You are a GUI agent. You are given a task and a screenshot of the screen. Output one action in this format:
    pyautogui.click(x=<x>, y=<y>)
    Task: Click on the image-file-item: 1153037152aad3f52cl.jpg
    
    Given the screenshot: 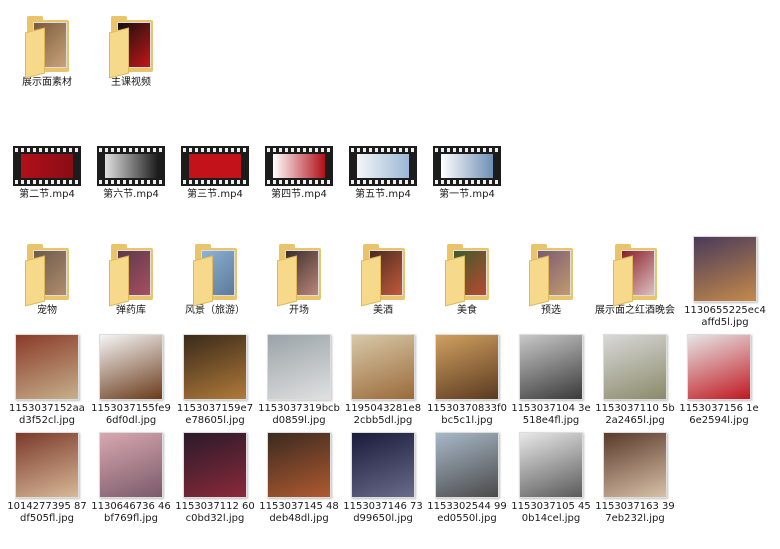 What is the action you would take?
    pyautogui.click(x=47, y=380)
    